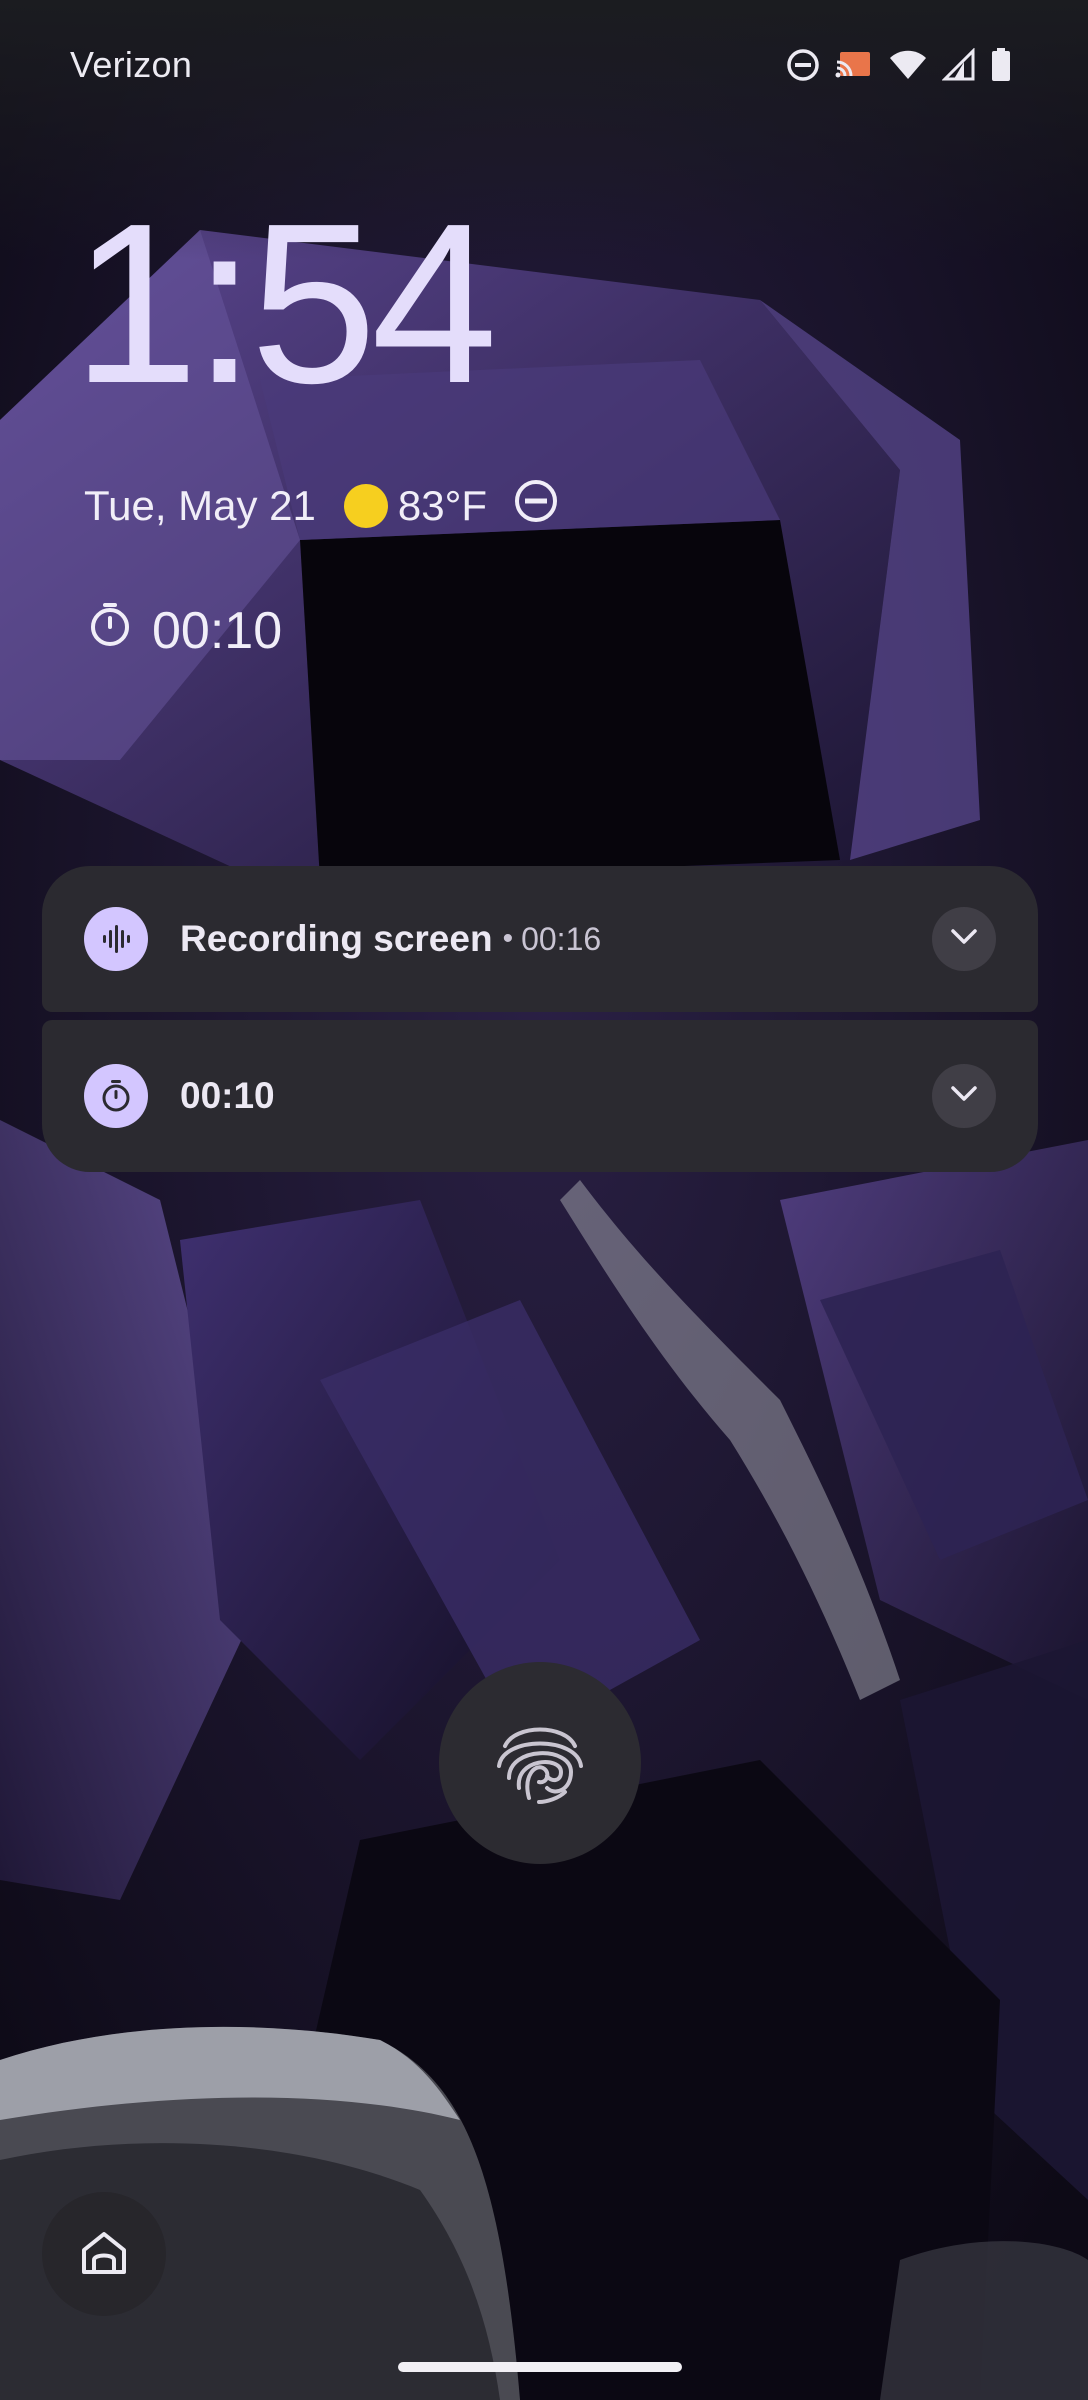  What do you see at coordinates (540, 1096) in the screenshot?
I see `timer-notification: 00:10` at bounding box center [540, 1096].